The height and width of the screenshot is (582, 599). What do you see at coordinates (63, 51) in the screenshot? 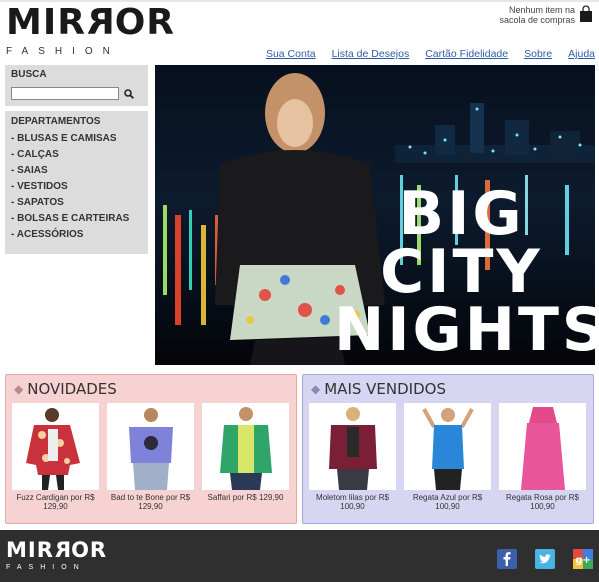
I see `logo-tagline: FASHION` at bounding box center [63, 51].